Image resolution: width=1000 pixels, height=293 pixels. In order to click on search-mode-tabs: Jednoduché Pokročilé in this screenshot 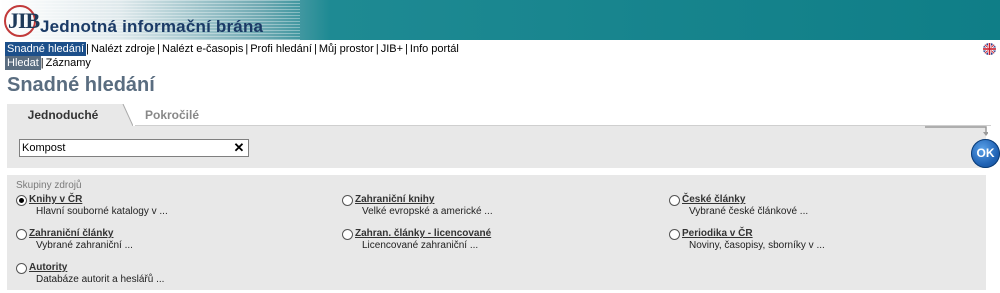, I will do `click(499, 115)`.